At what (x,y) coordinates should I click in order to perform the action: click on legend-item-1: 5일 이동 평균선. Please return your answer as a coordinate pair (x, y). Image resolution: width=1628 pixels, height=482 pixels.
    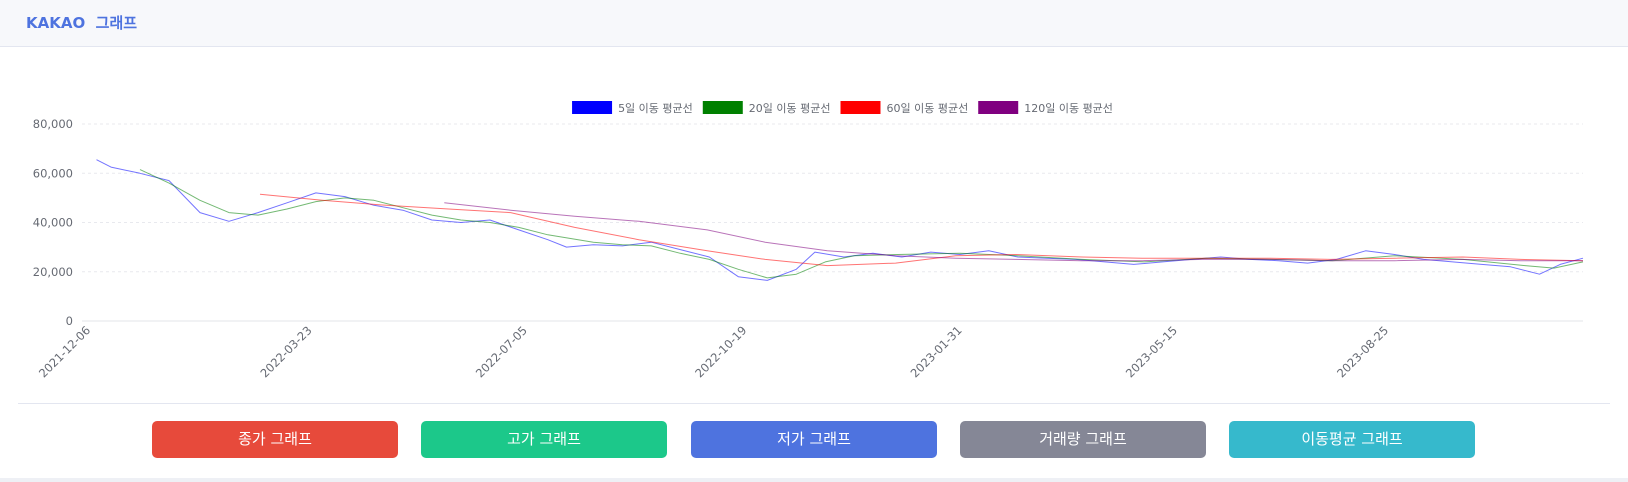
    Looking at the image, I should click on (632, 108).